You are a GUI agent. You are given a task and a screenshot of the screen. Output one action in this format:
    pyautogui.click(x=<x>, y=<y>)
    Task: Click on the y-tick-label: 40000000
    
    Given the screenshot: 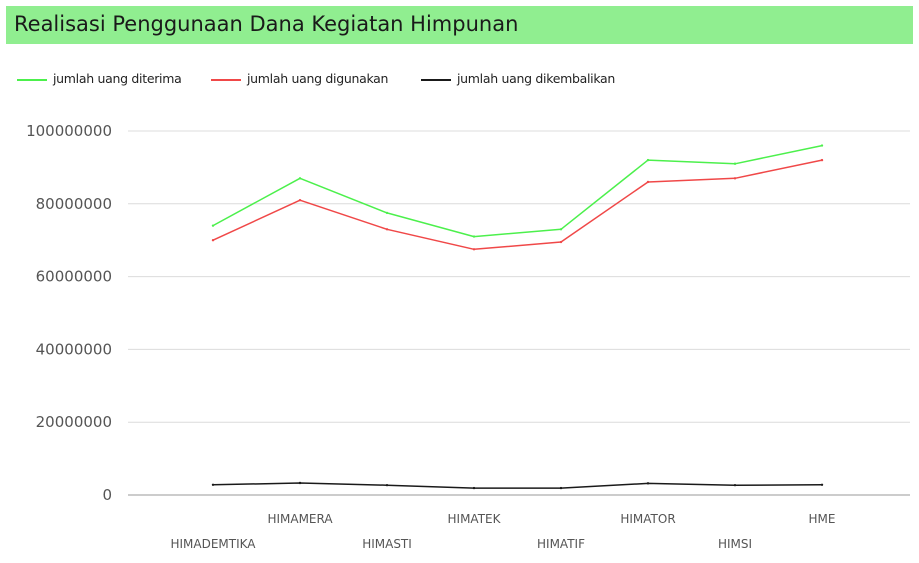 What is the action you would take?
    pyautogui.click(x=74, y=349)
    